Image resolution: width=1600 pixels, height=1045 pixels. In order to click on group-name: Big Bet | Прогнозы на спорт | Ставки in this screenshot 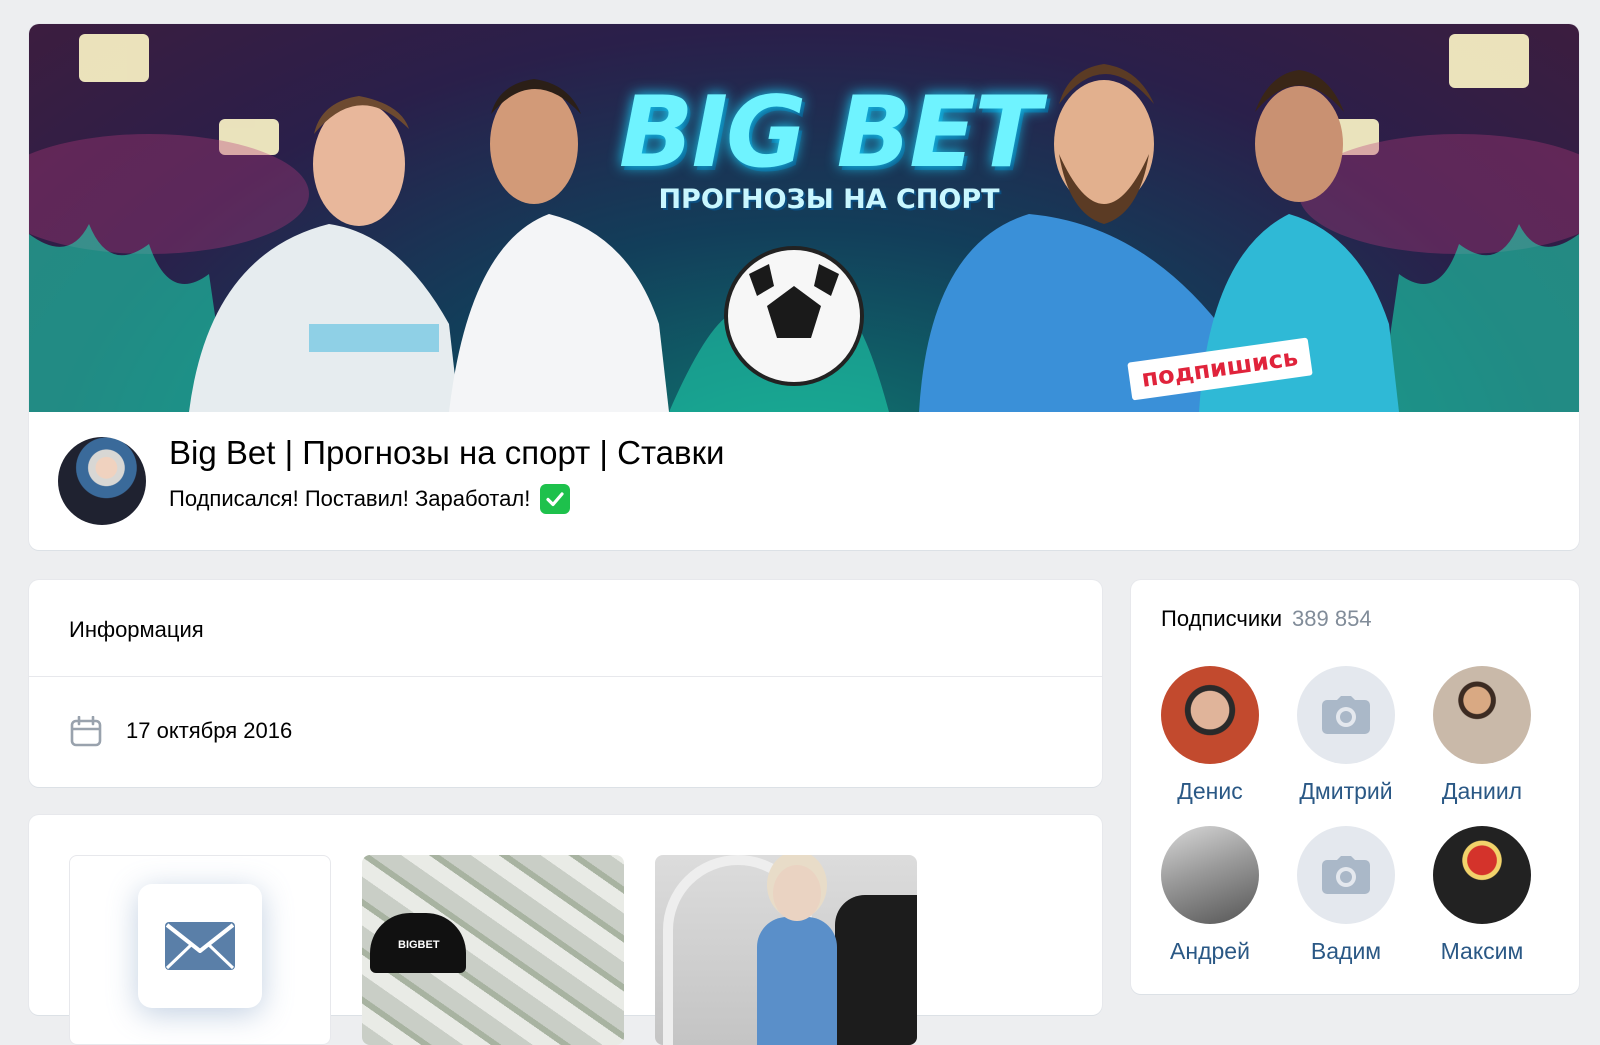, I will do `click(447, 452)`.